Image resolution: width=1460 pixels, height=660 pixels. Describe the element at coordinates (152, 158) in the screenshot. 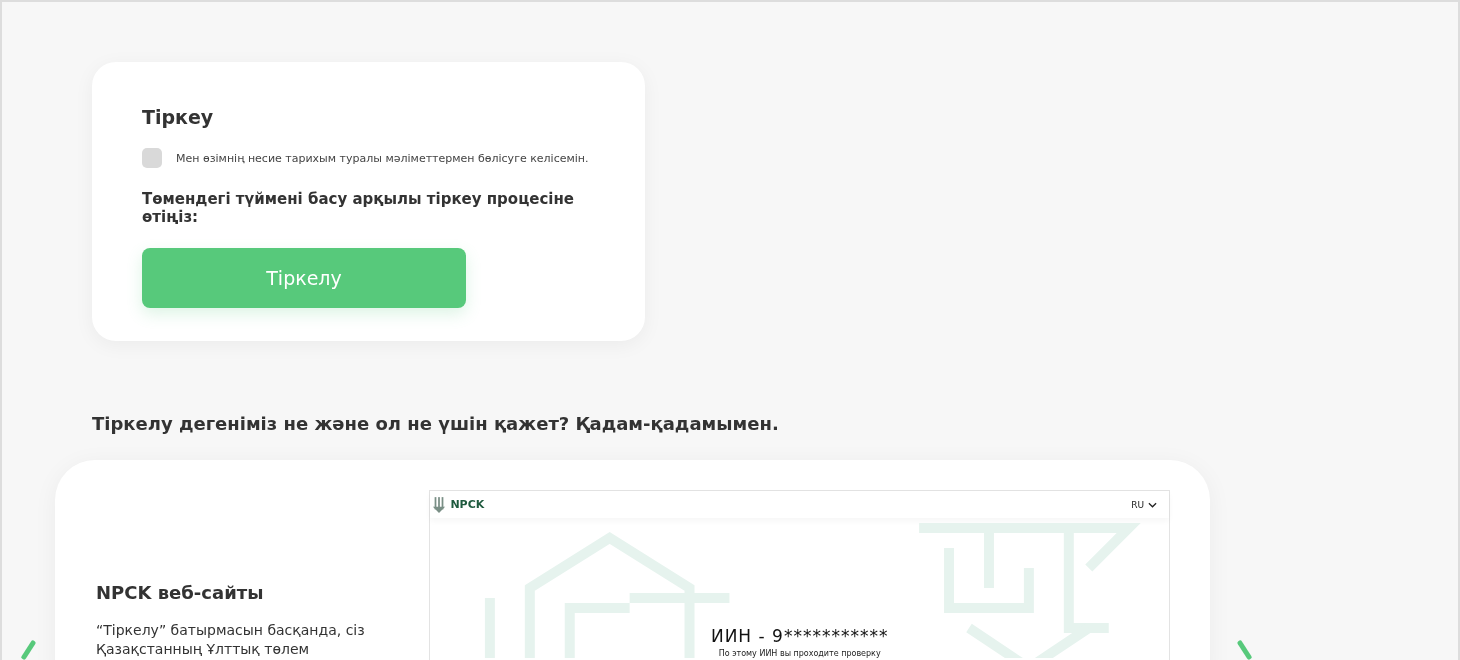

I see `consent-checkbox` at that location.